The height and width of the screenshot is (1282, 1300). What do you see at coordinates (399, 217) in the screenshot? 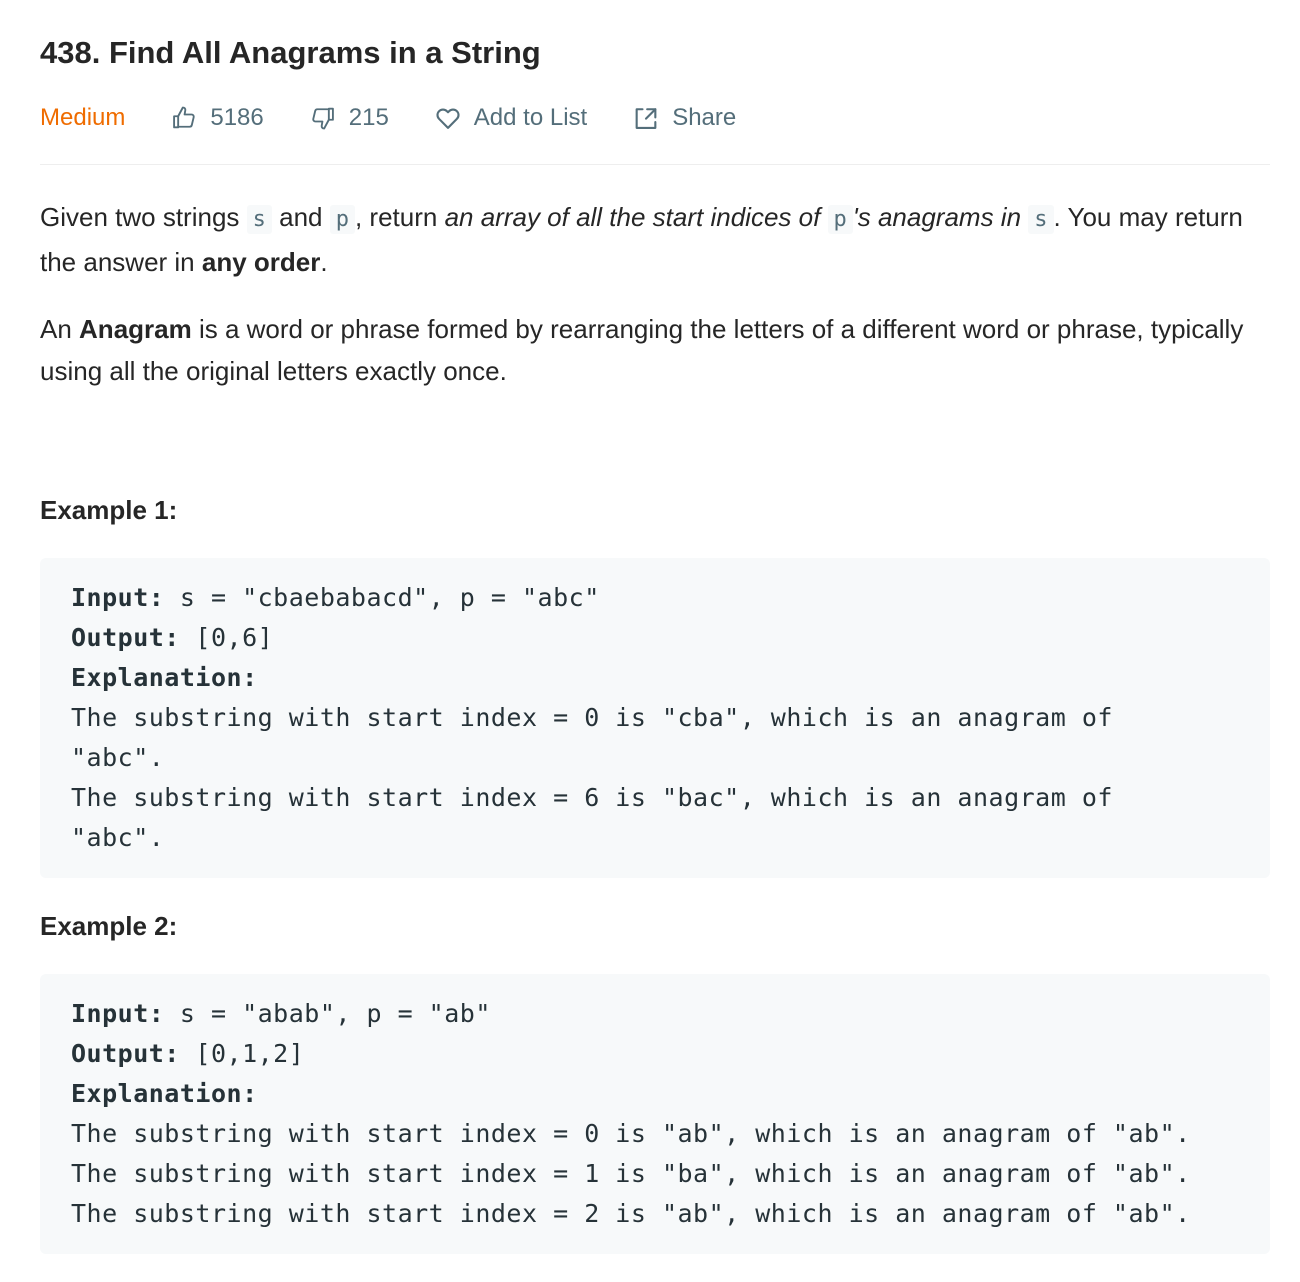
I see `desc-text: , return` at bounding box center [399, 217].